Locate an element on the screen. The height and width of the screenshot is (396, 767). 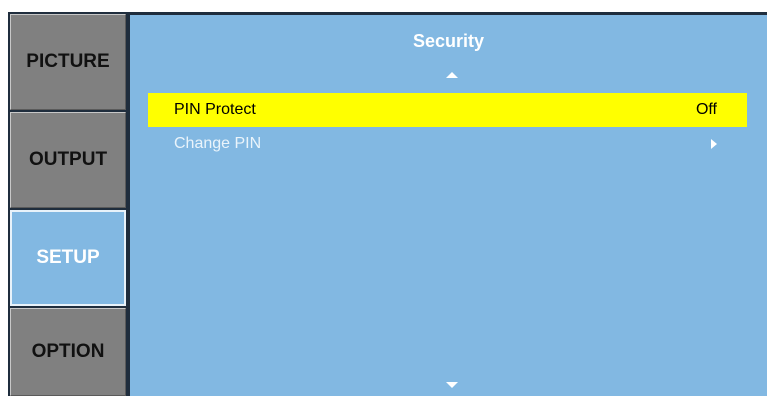
tab-output: OUTPUT is located at coordinates (68, 160).